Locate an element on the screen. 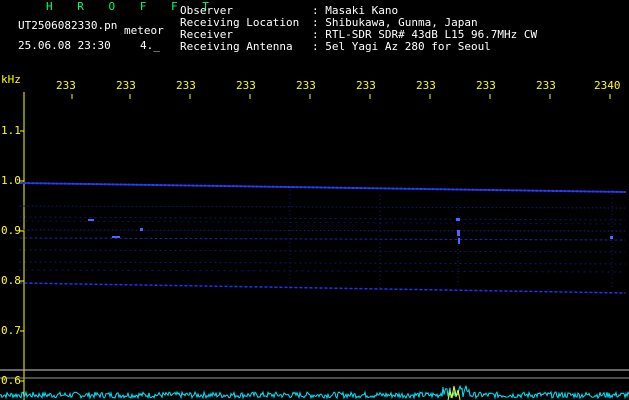 Image resolution: width=629 pixels, height=400 pixels. y-tick-label: 0.7 is located at coordinates (11, 330).